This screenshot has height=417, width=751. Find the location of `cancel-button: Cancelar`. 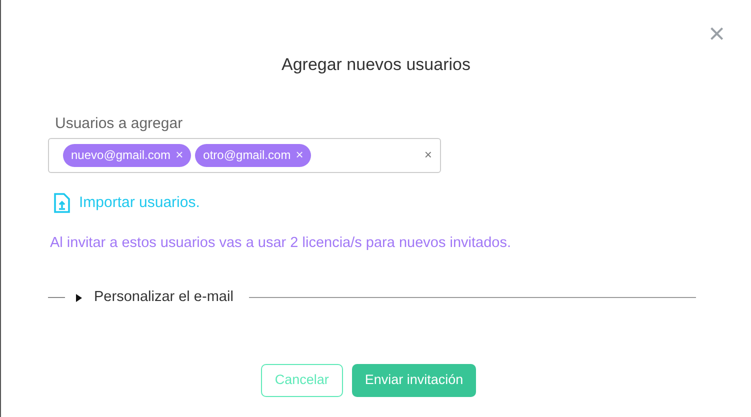

cancel-button: Cancelar is located at coordinates (301, 380).